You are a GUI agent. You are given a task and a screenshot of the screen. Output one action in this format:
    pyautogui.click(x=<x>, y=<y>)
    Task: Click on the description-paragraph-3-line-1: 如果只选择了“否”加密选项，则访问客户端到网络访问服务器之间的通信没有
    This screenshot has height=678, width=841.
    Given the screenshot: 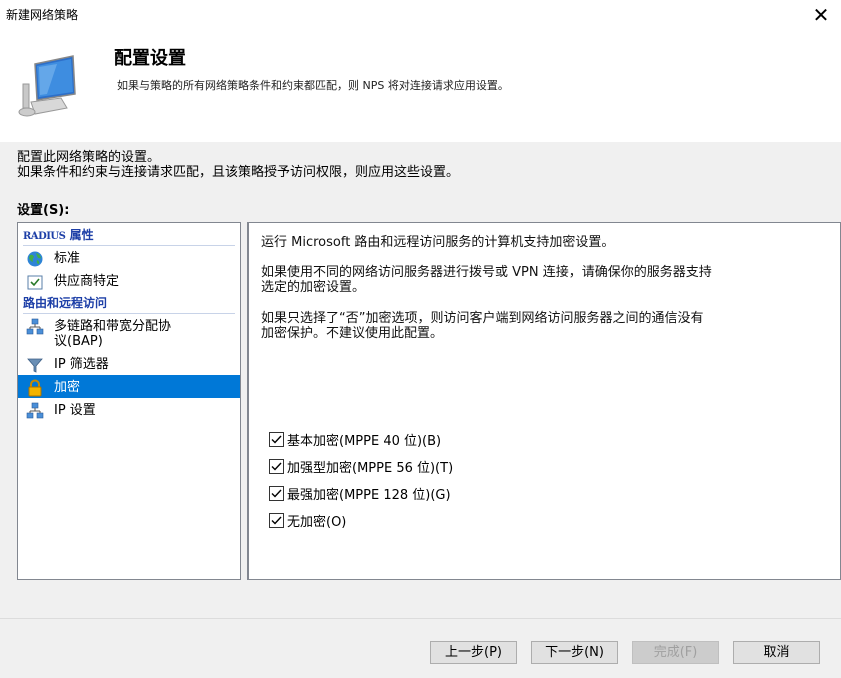 What is the action you would take?
    pyautogui.click(x=482, y=318)
    